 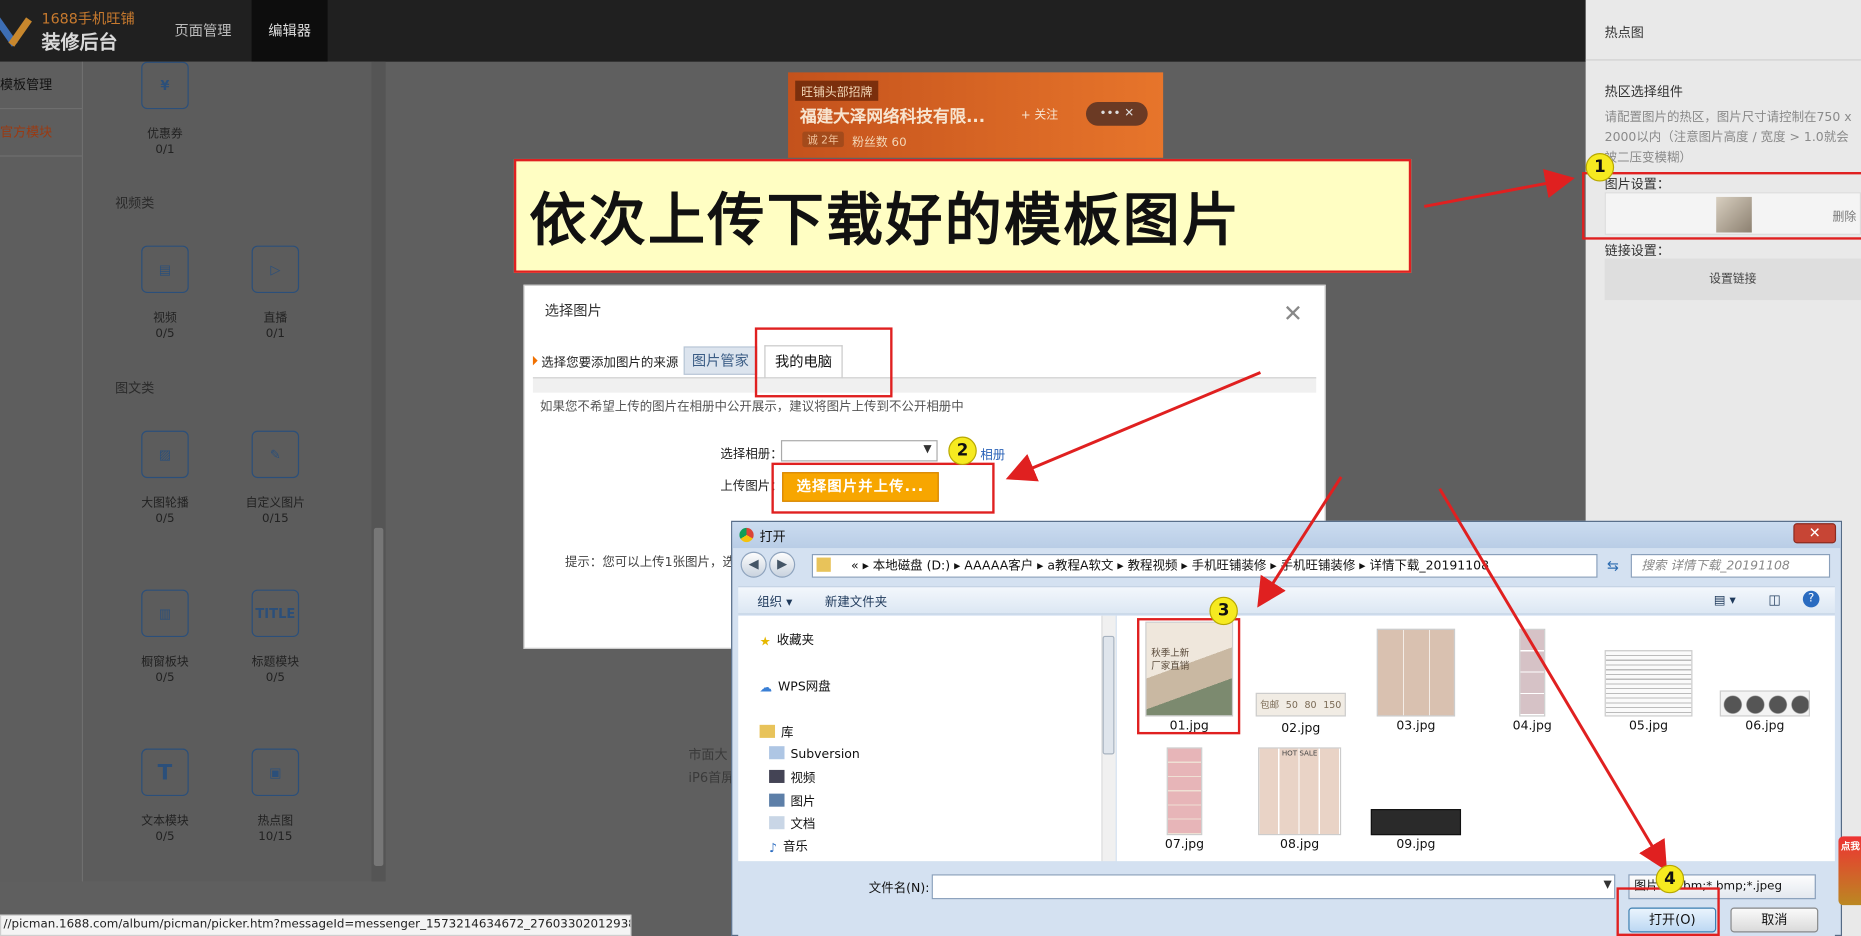 I want to click on preview-pane-icon: ◫, so click(x=1774, y=599).